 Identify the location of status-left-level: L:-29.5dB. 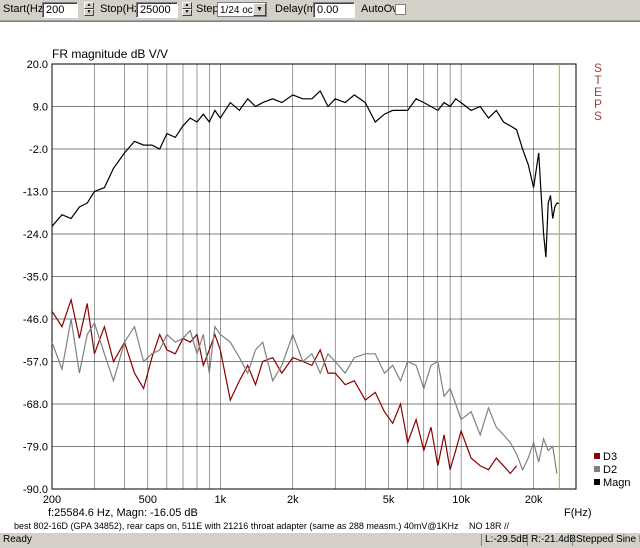
(504, 540).